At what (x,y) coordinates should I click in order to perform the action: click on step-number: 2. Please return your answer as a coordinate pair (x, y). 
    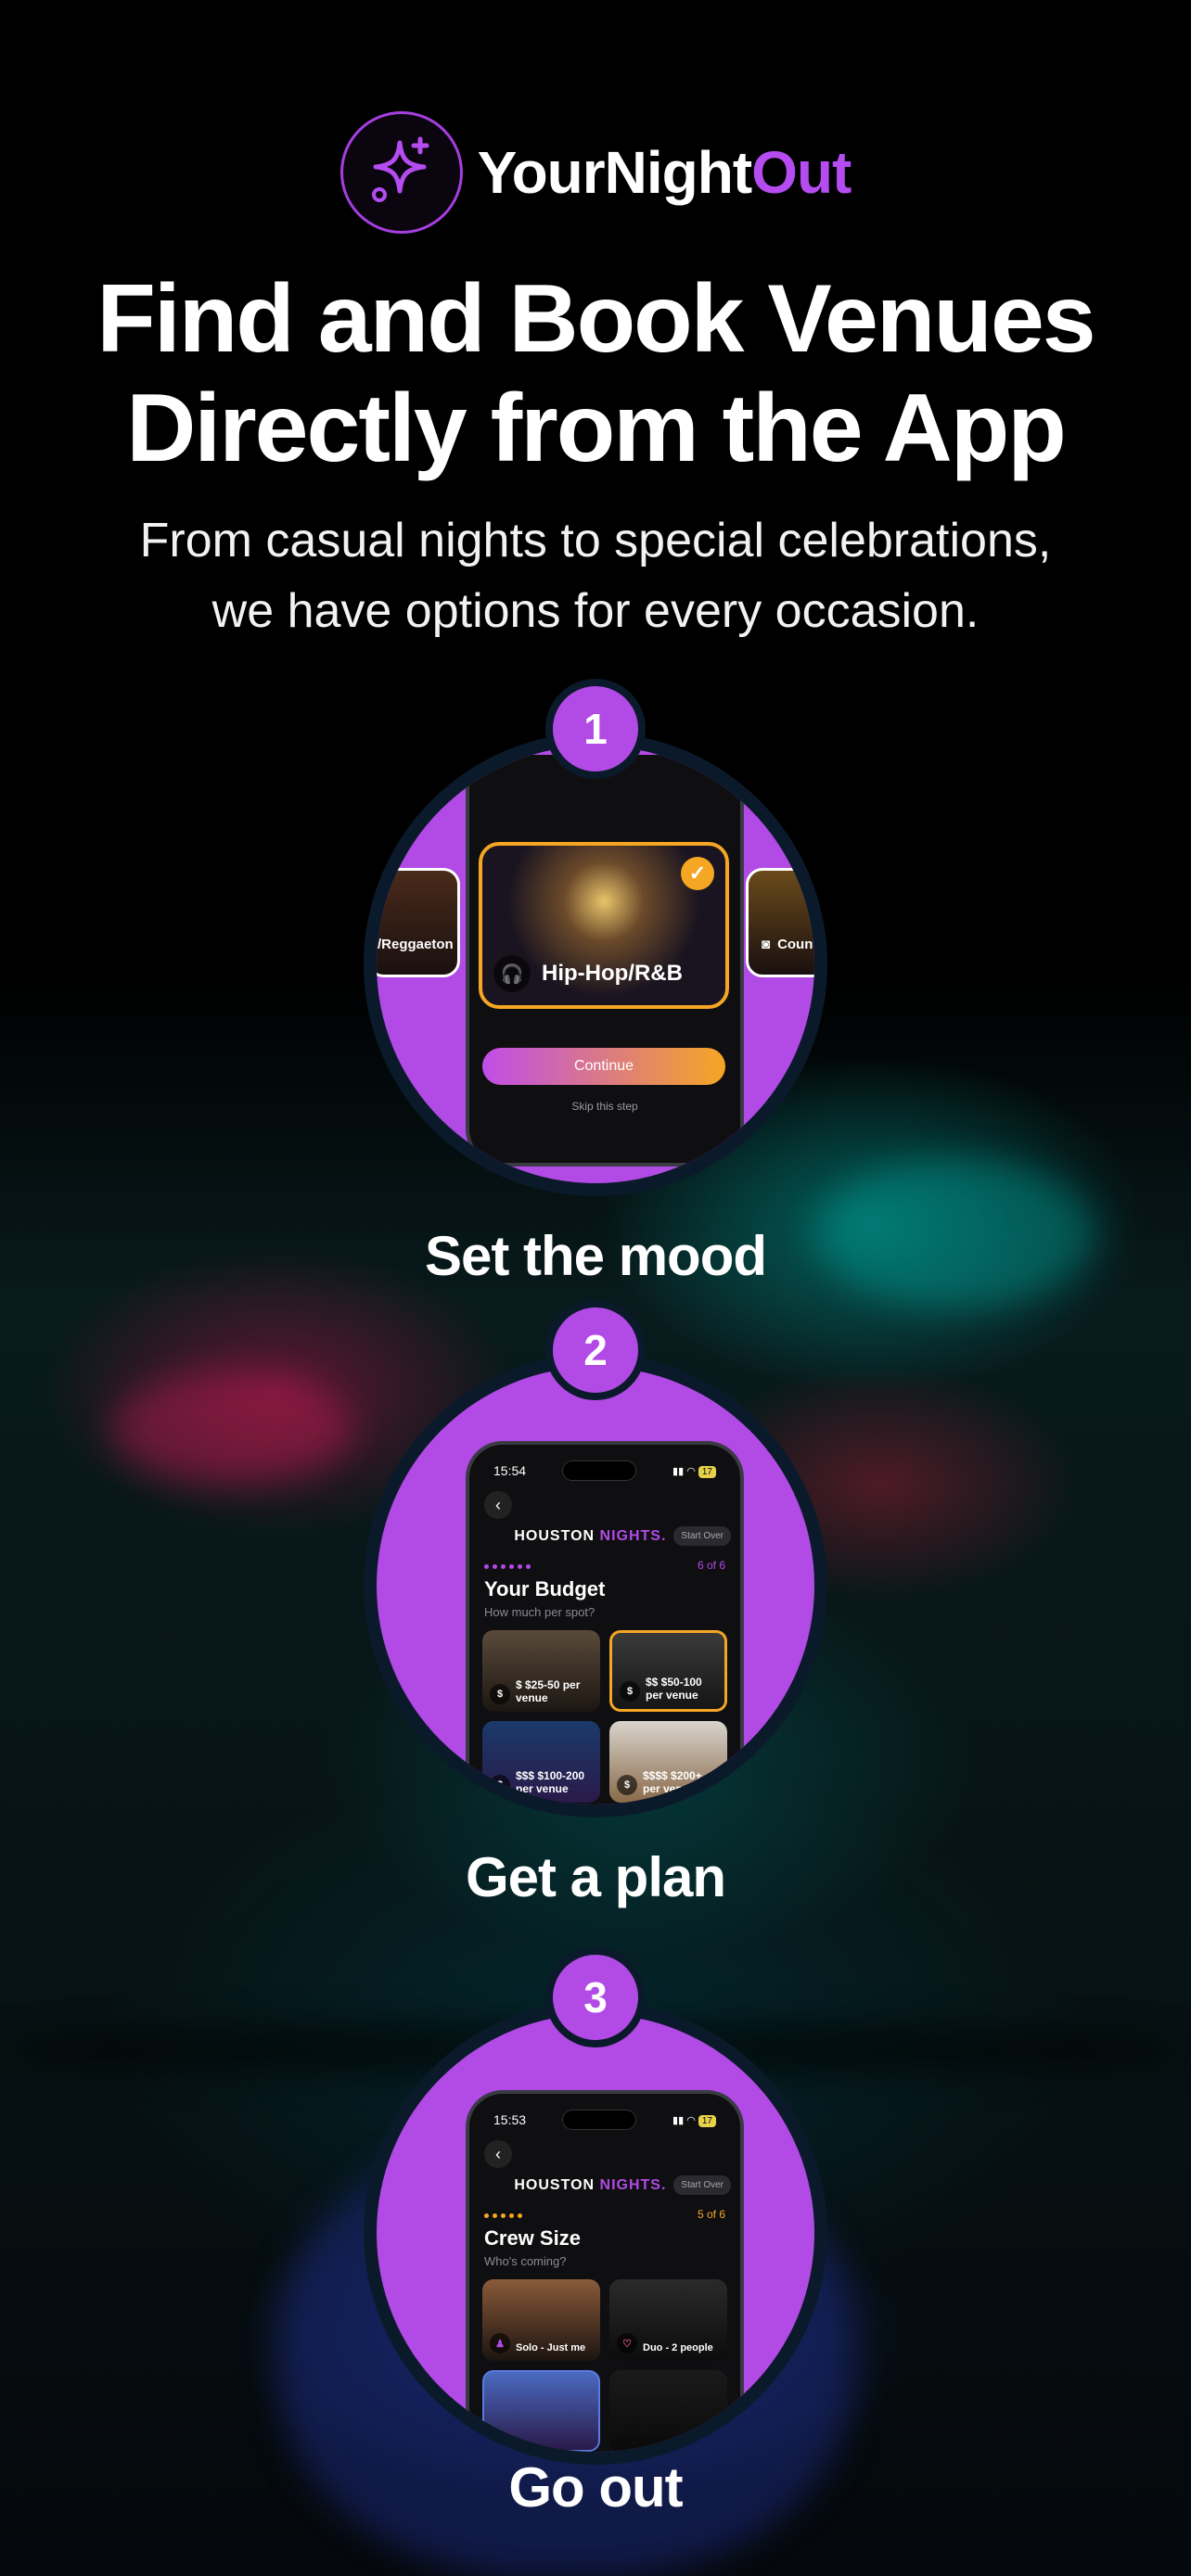
    Looking at the image, I should click on (595, 1350).